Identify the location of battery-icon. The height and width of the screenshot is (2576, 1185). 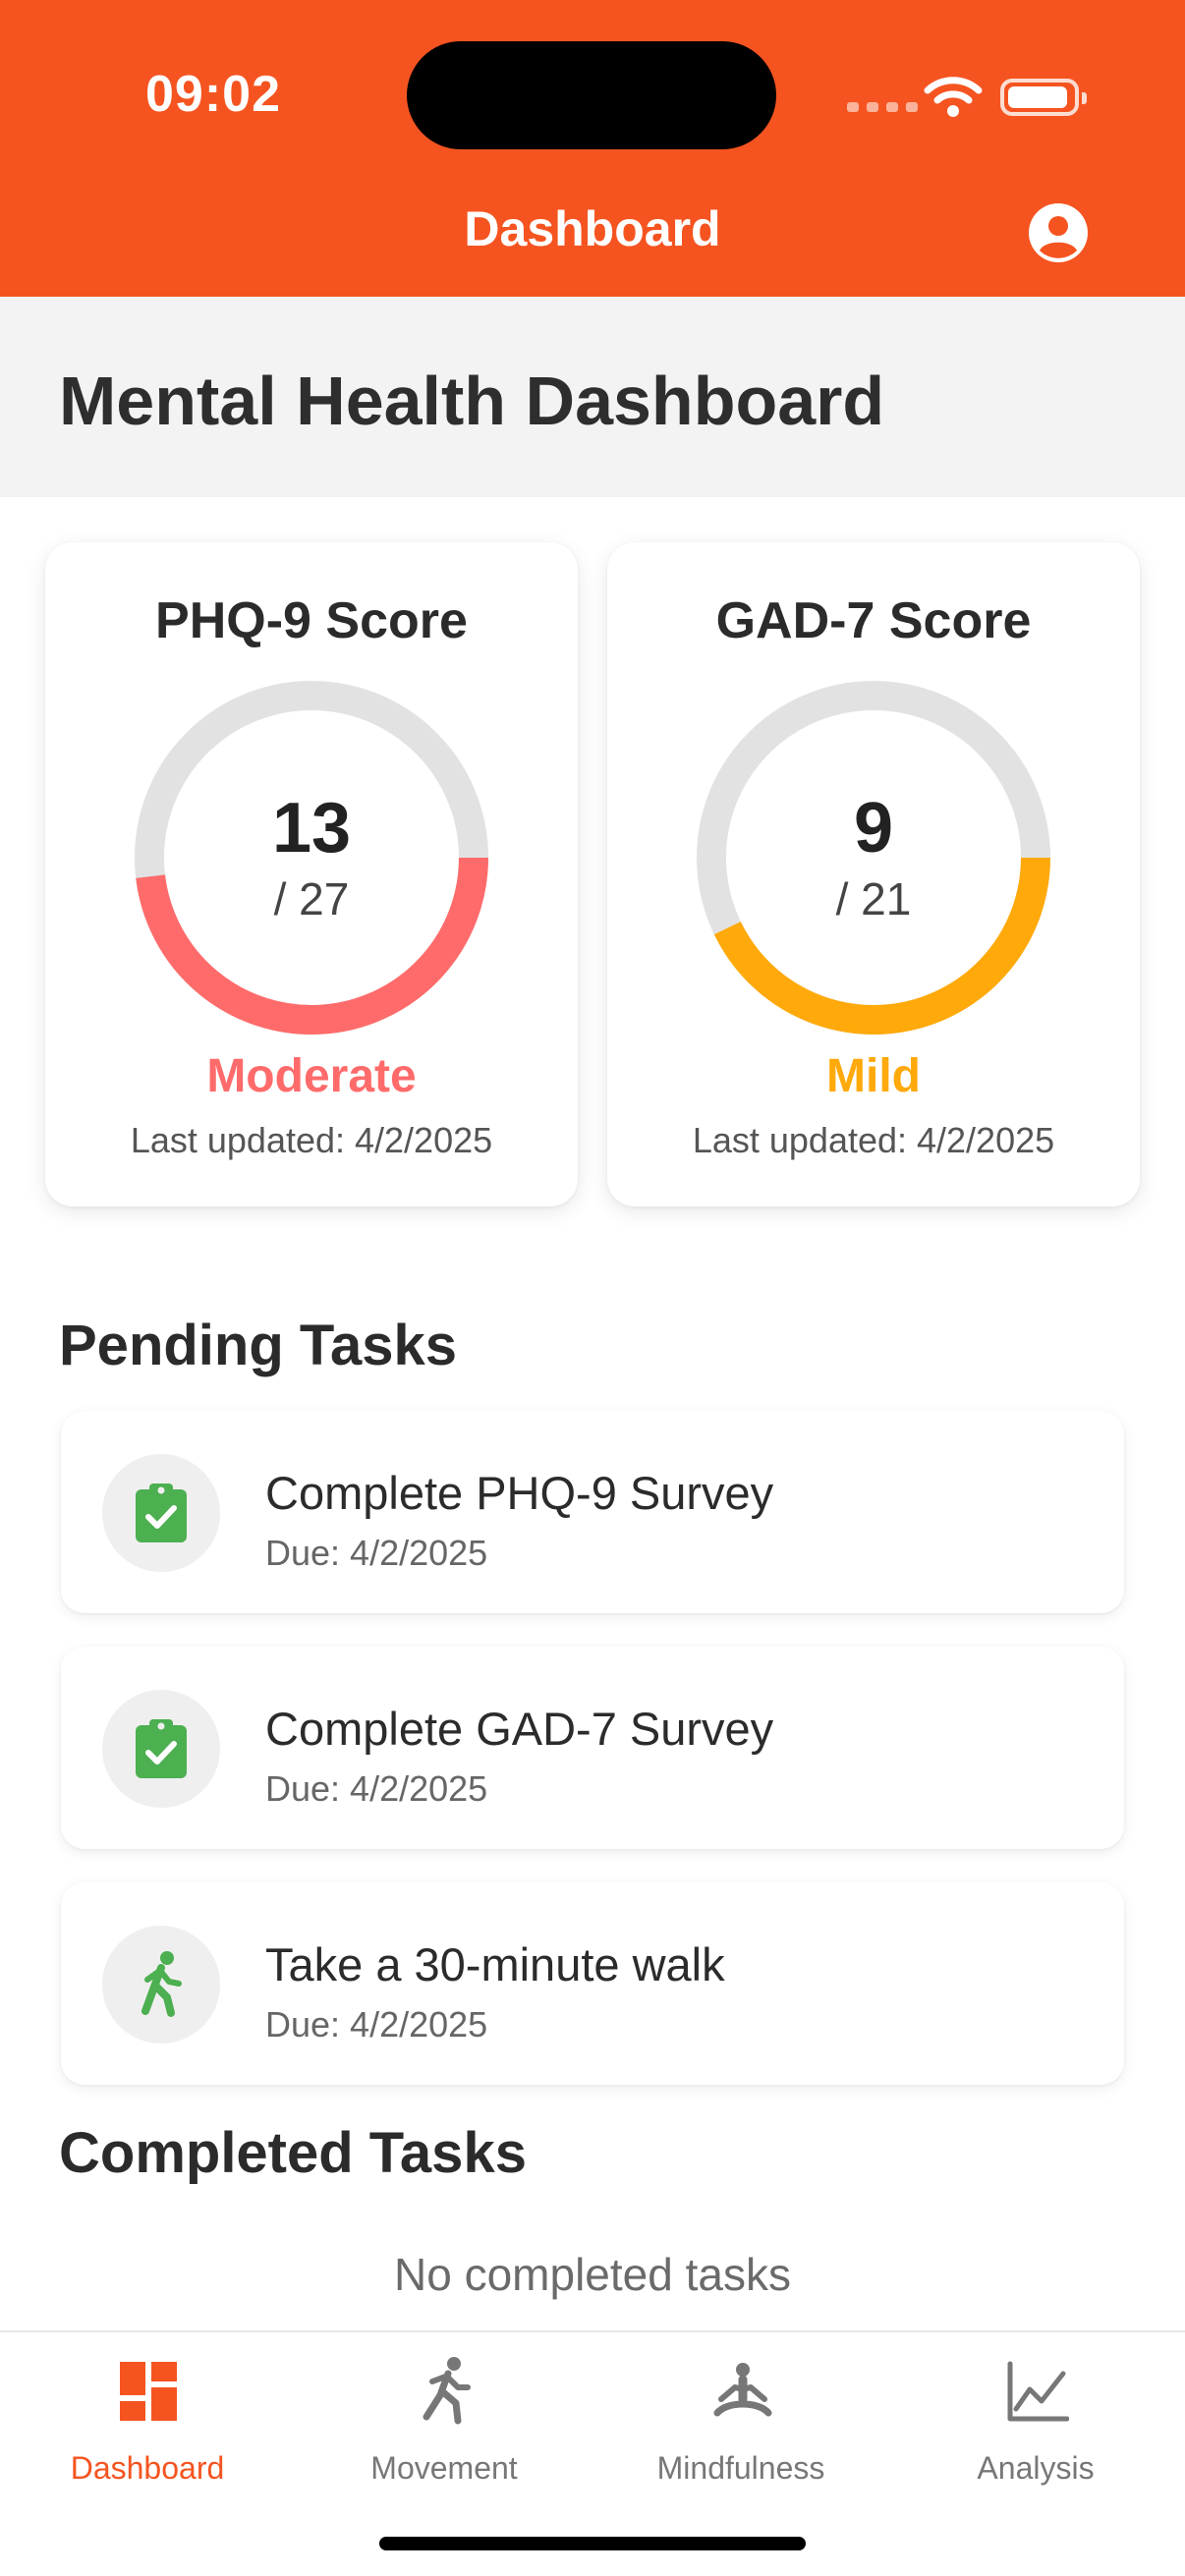
(1044, 97).